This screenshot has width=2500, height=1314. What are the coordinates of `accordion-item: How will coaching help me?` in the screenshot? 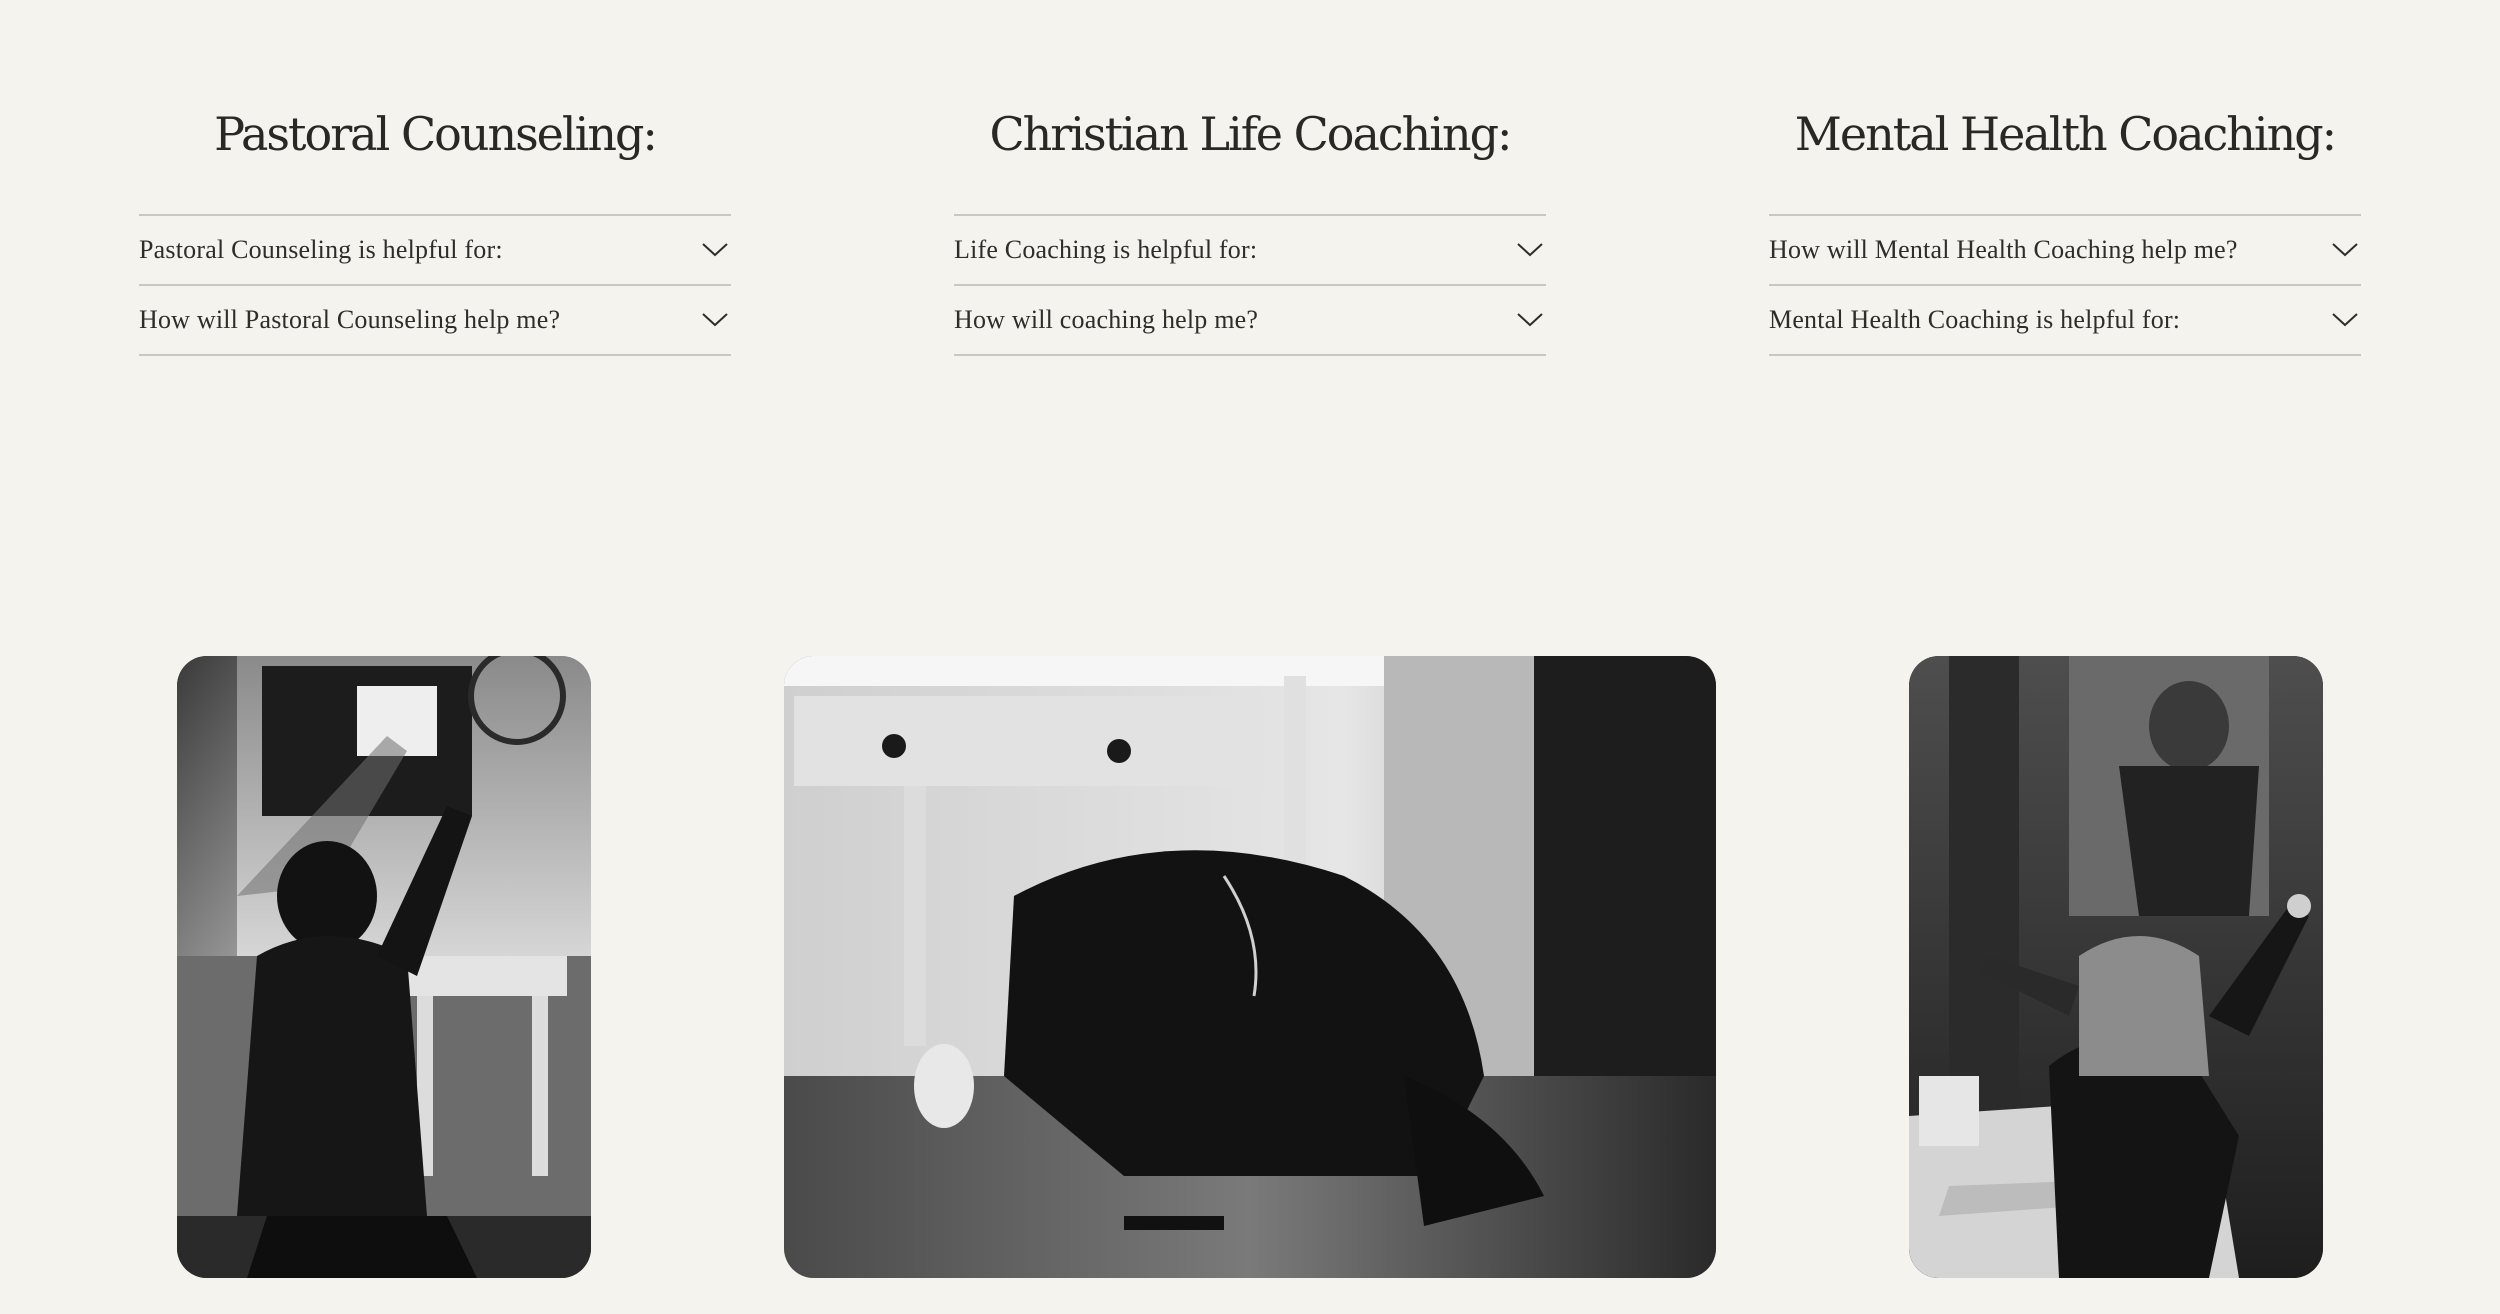 It's located at (1250, 321).